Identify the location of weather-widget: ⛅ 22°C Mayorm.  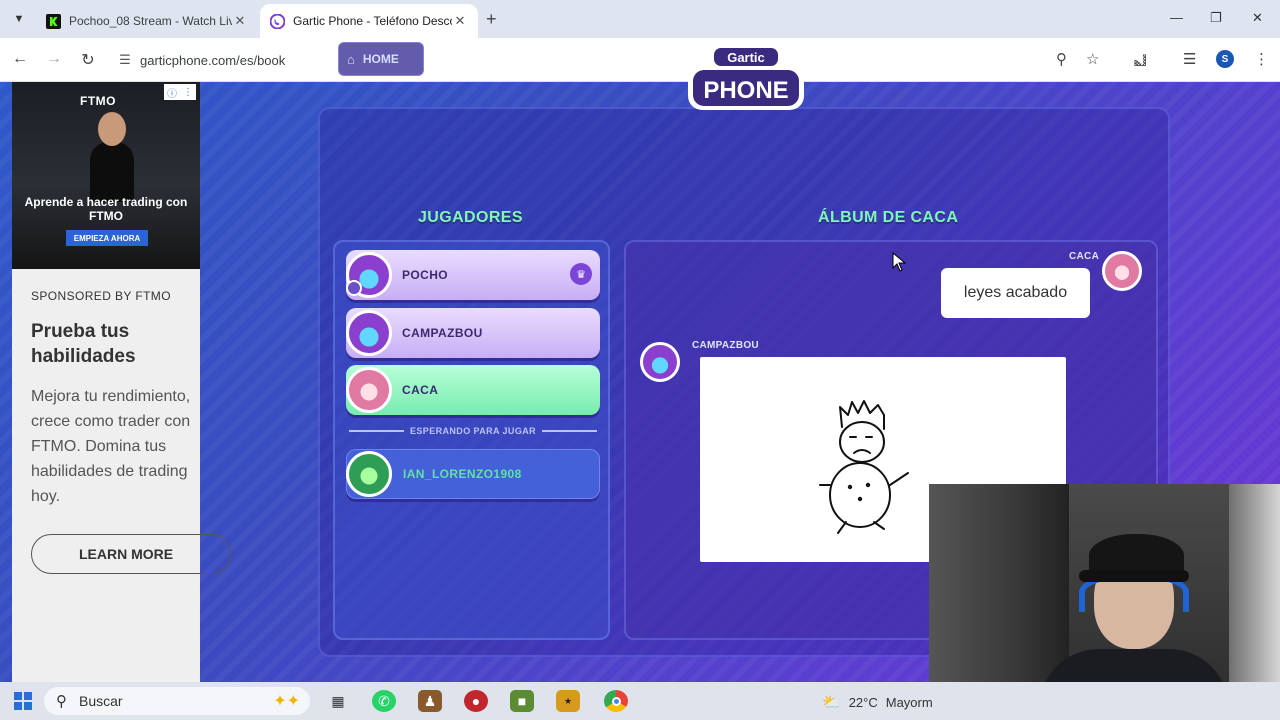
(877, 702).